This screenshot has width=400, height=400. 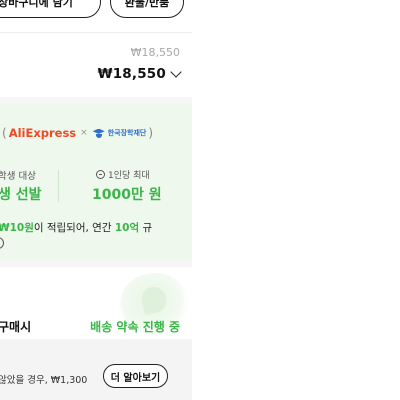 I want to click on delivery-promise-section: 구매시 배송 약속 진행 중, so click(x=96, y=303).